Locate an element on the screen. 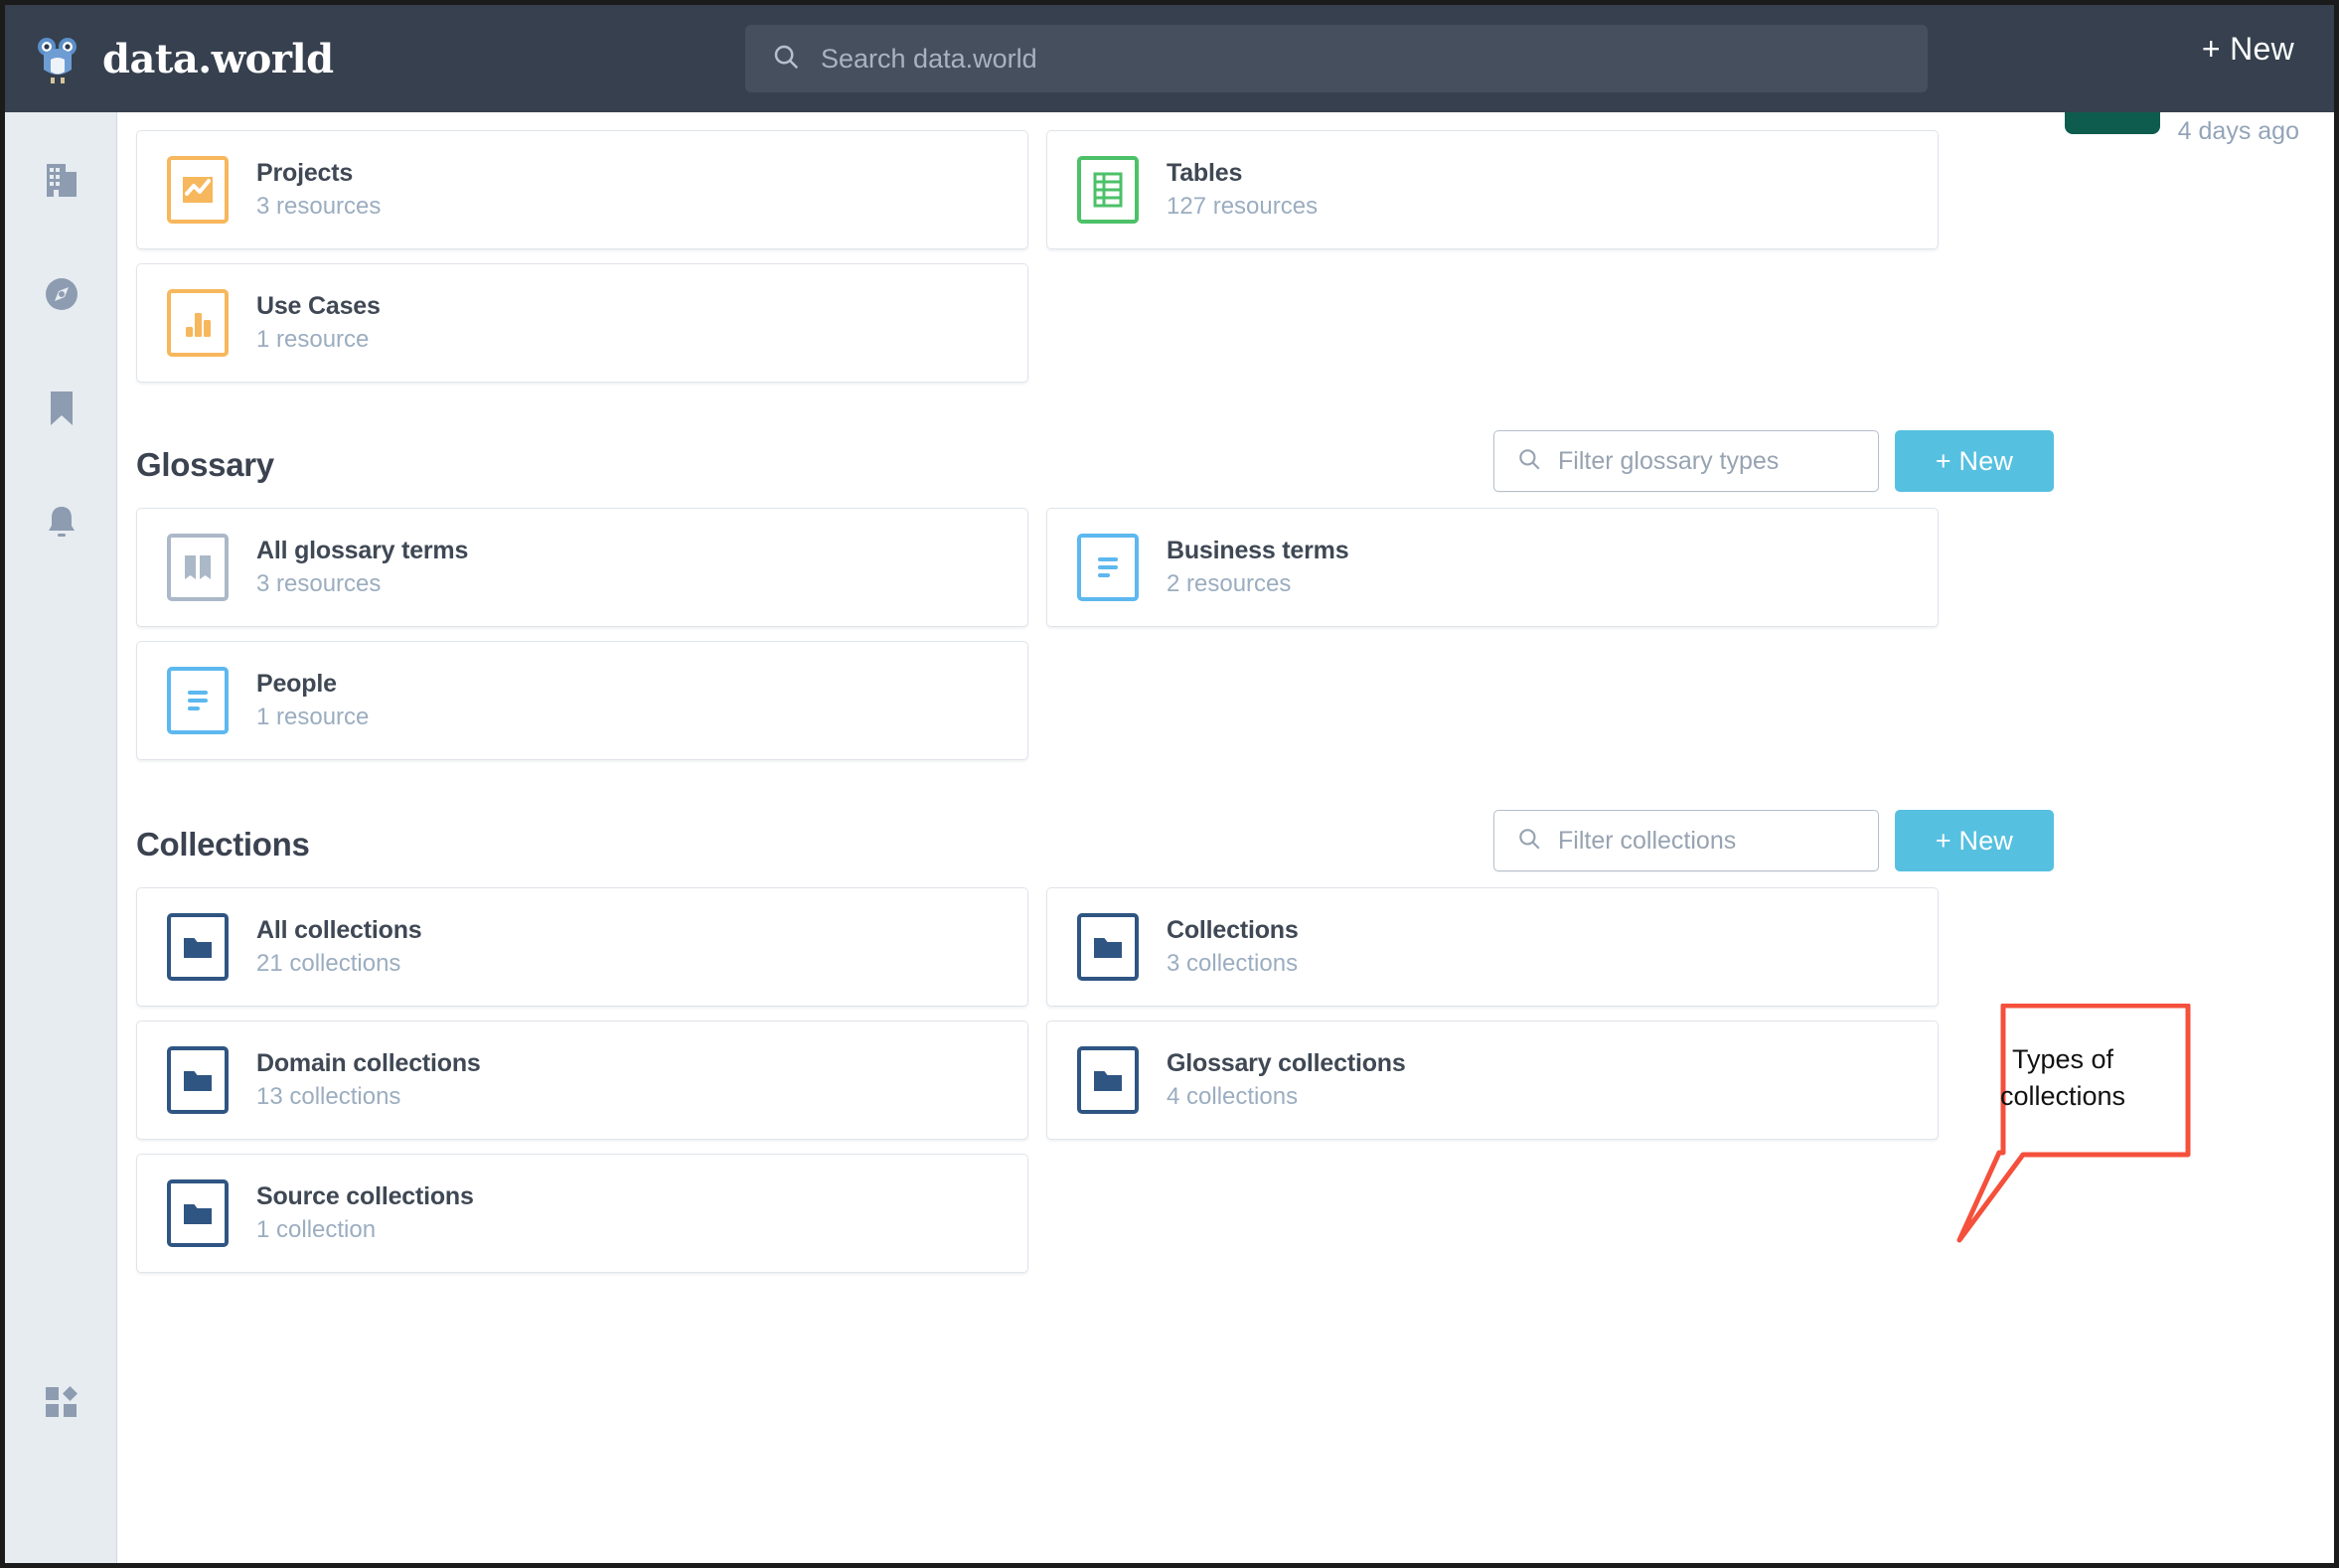 The height and width of the screenshot is (1568, 2339). collections-tools: Filter collections + New is located at coordinates (1773, 840).